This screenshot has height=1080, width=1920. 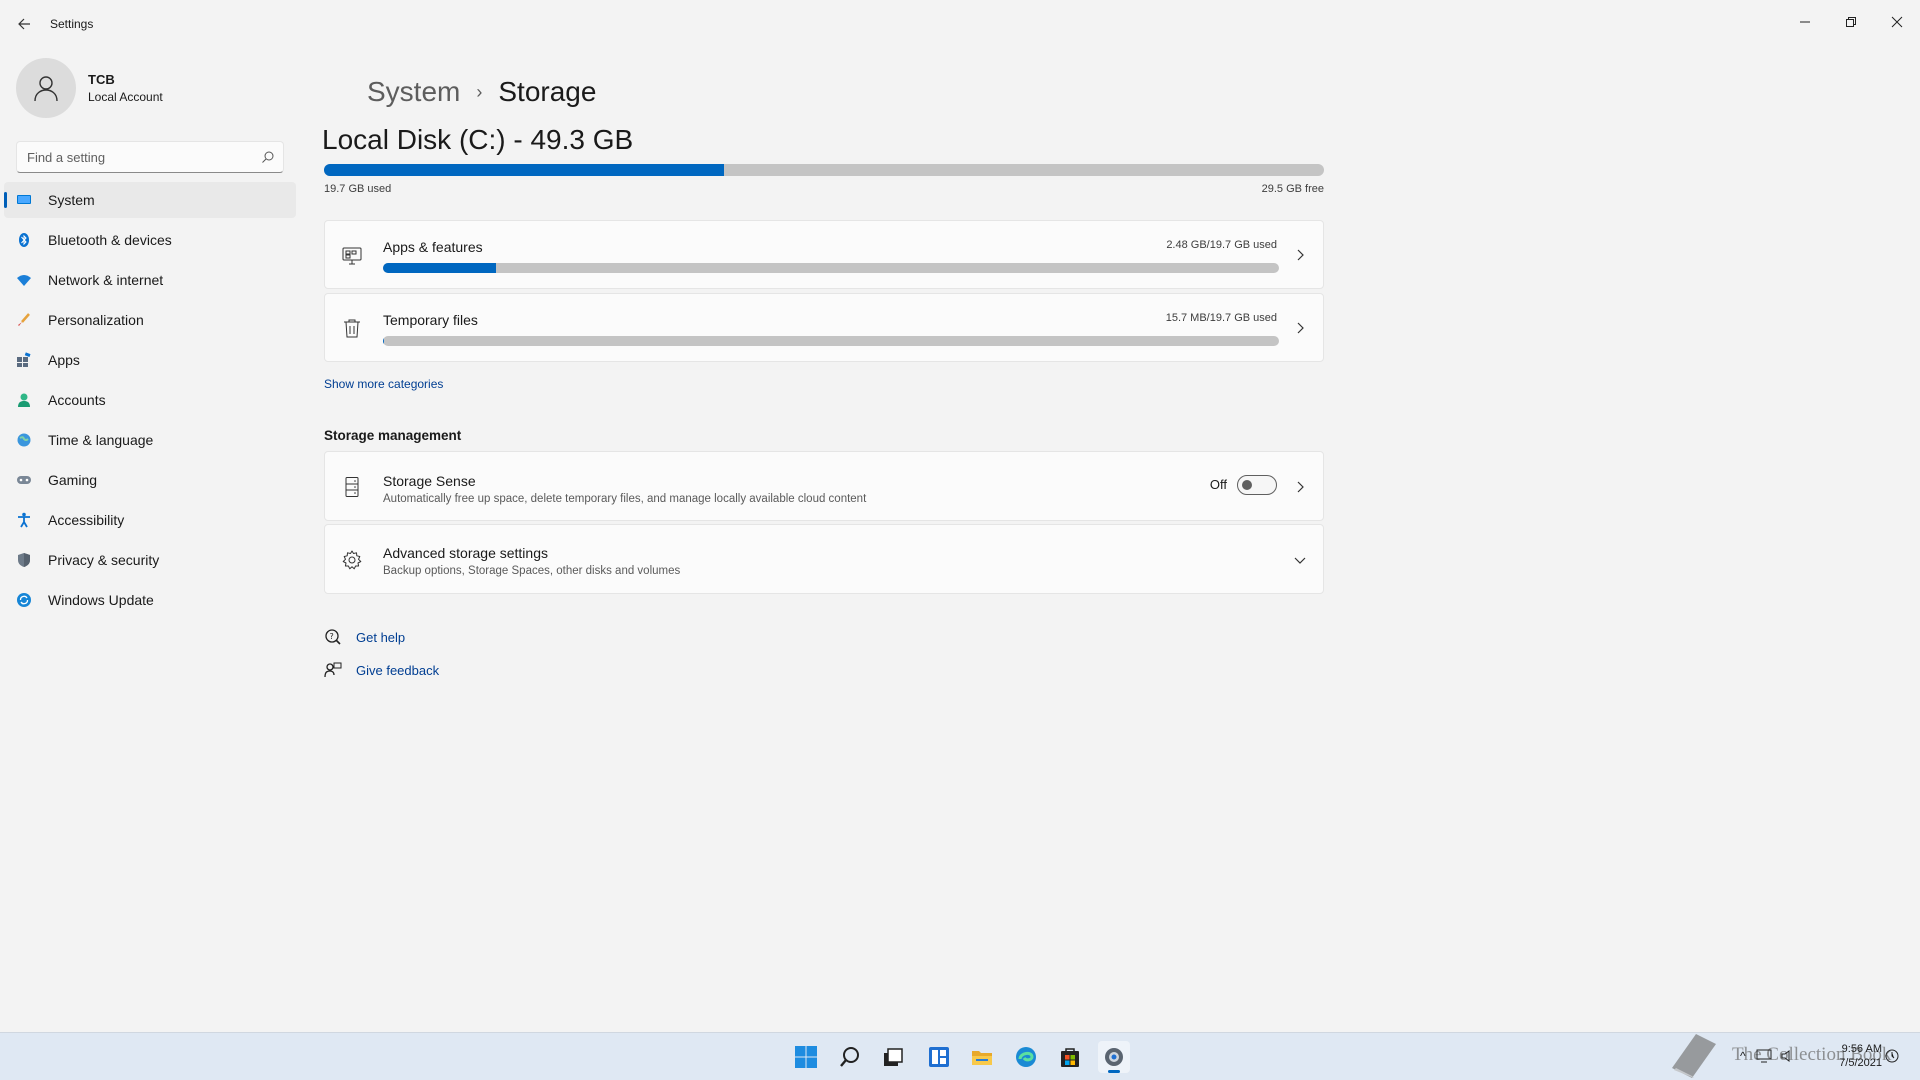 I want to click on sidebar-item-label: Apps, so click(x=64, y=360).